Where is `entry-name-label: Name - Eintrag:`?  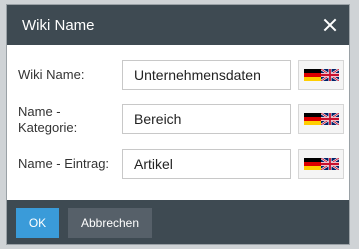 entry-name-label: Name - Eintrag: is located at coordinates (64, 163).